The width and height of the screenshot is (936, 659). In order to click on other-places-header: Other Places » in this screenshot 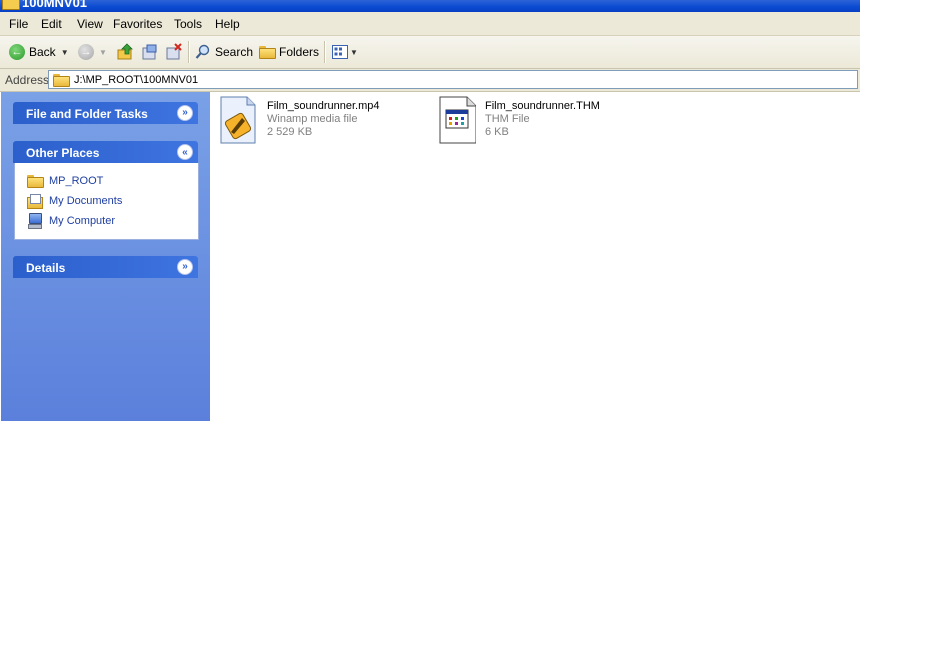, I will do `click(105, 152)`.